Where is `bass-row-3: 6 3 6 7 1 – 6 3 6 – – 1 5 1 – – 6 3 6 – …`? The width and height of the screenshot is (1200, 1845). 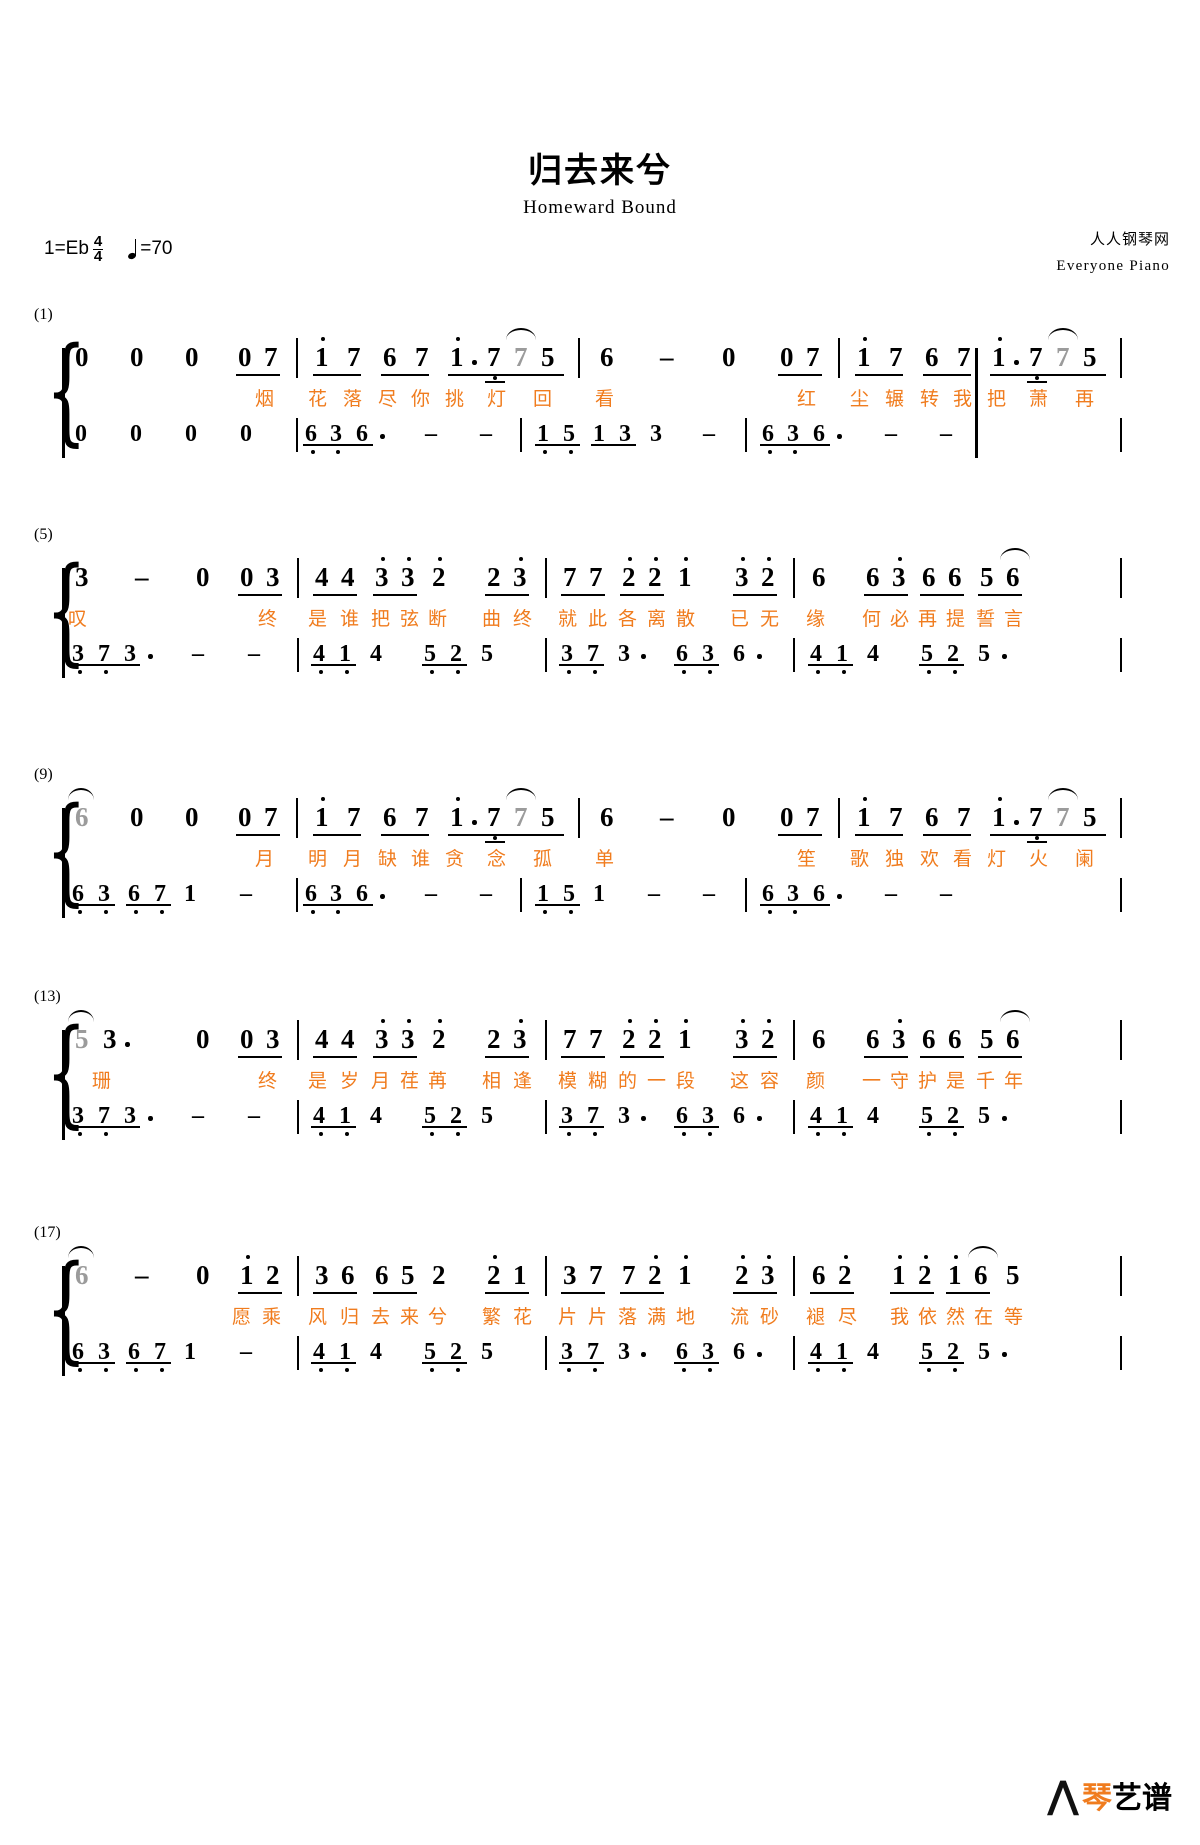
bass-row-3: 6 3 6 7 1 – 6 3 6 – – 1 5 1 – – 6 3 6 – … is located at coordinates (600, 898).